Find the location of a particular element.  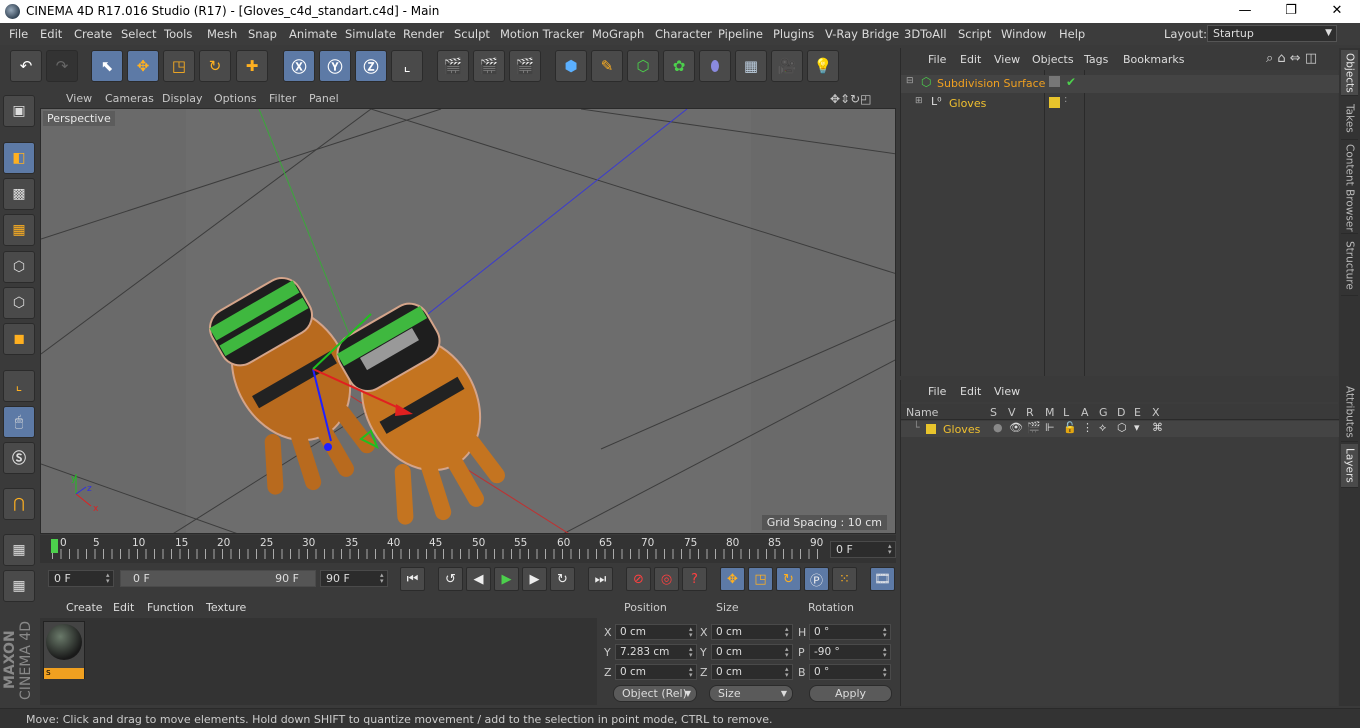

menu-vray-bridge: V-Ray Bridge is located at coordinates (862, 34).